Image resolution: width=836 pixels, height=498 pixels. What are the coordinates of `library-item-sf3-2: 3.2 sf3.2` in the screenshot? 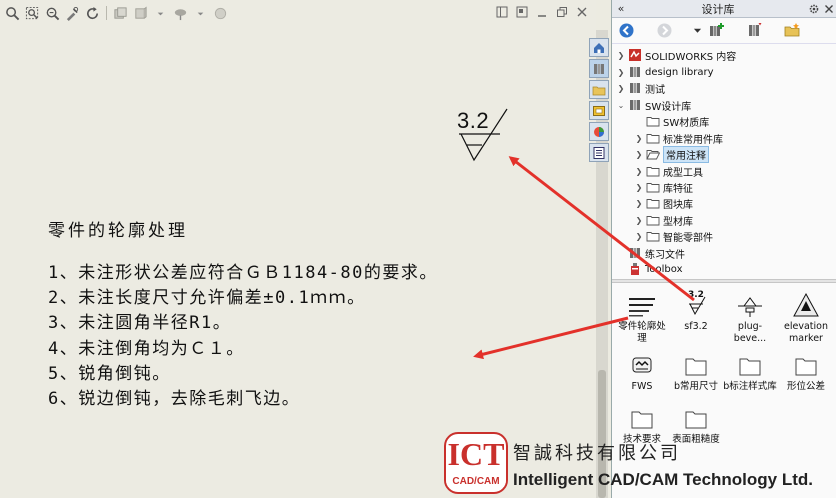 It's located at (696, 311).